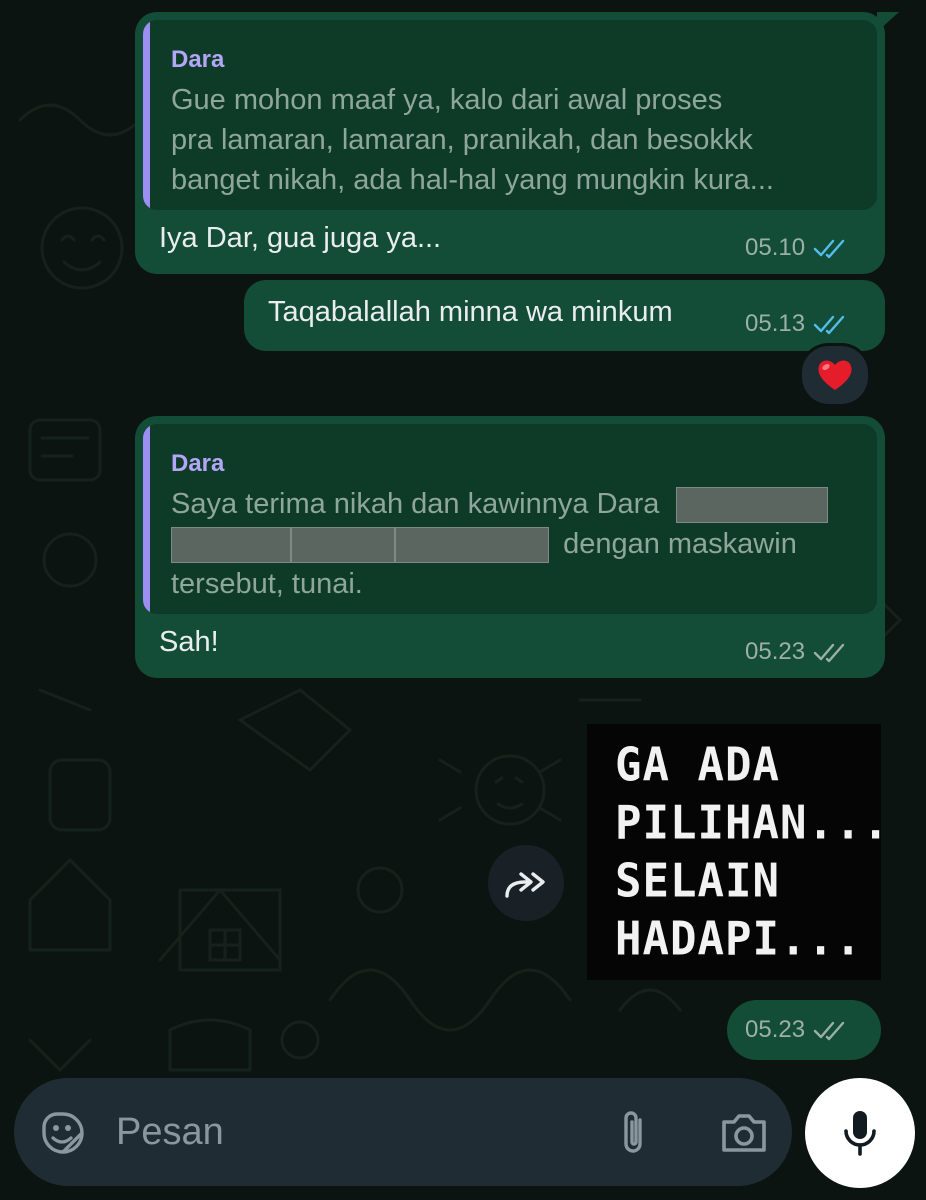 The image size is (926, 1200). I want to click on message-composer: Pesan, so click(403, 1132).